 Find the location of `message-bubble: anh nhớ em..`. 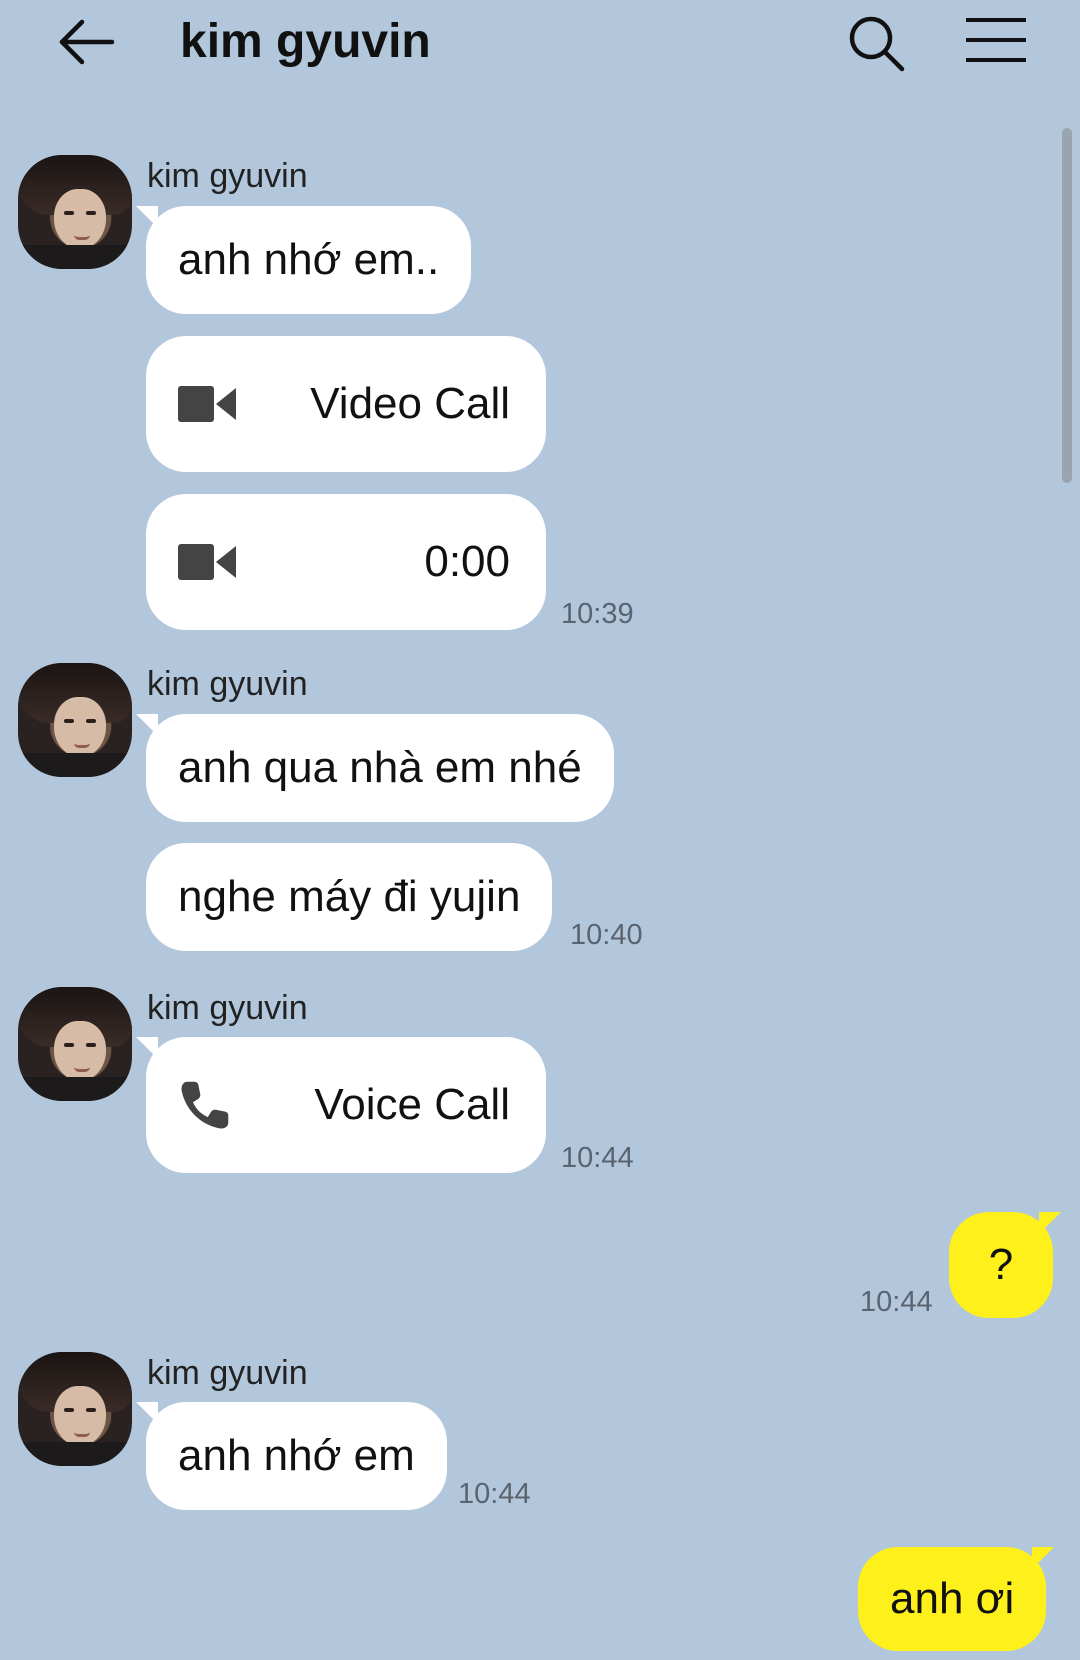

message-bubble: anh nhớ em.. is located at coordinates (303, 260).